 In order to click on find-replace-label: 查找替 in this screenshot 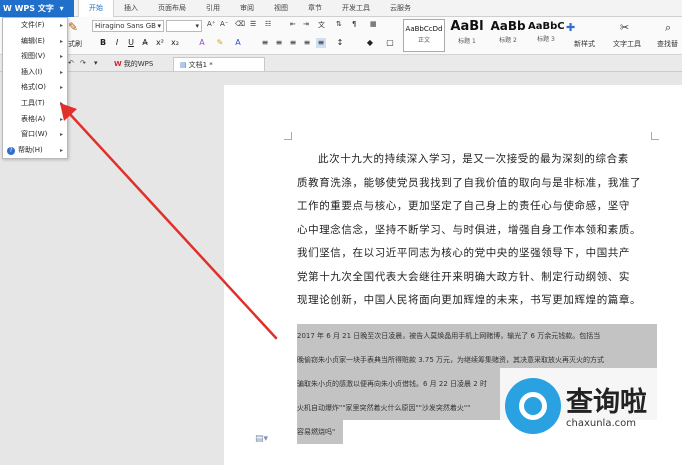, I will do `click(667, 44)`.